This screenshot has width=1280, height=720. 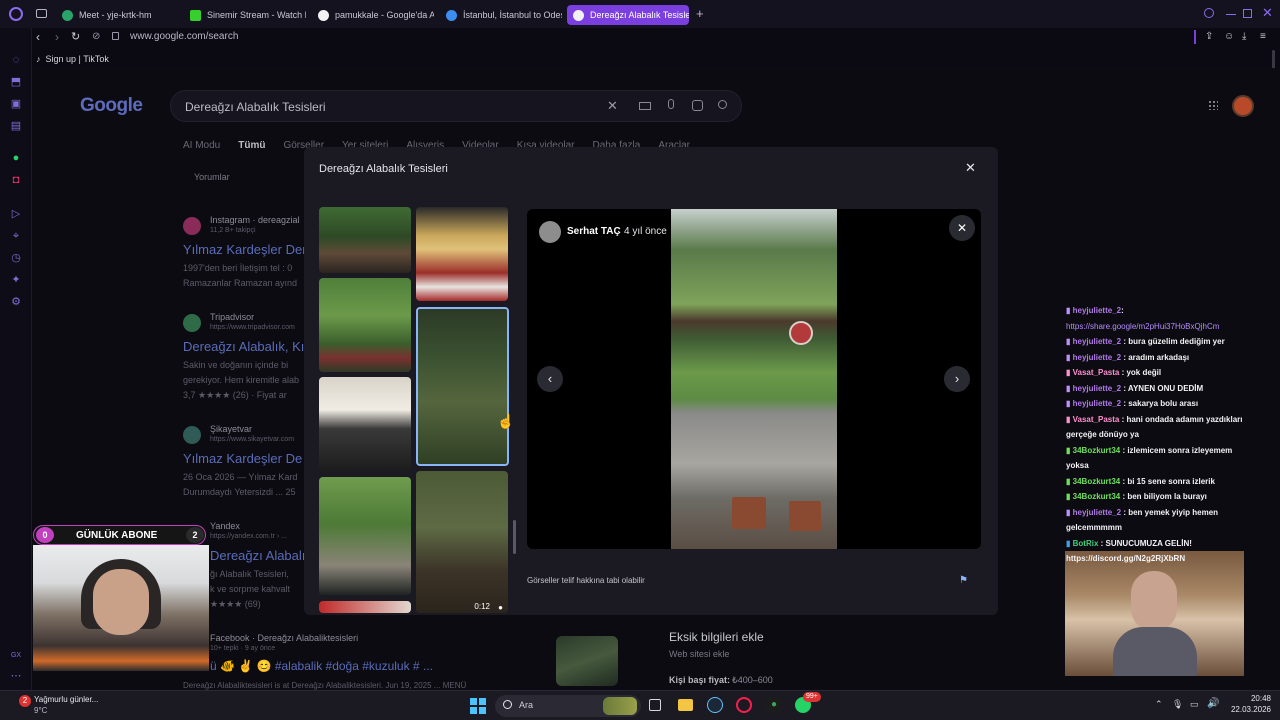 What do you see at coordinates (550, 232) in the screenshot?
I see `author-avatar` at bounding box center [550, 232].